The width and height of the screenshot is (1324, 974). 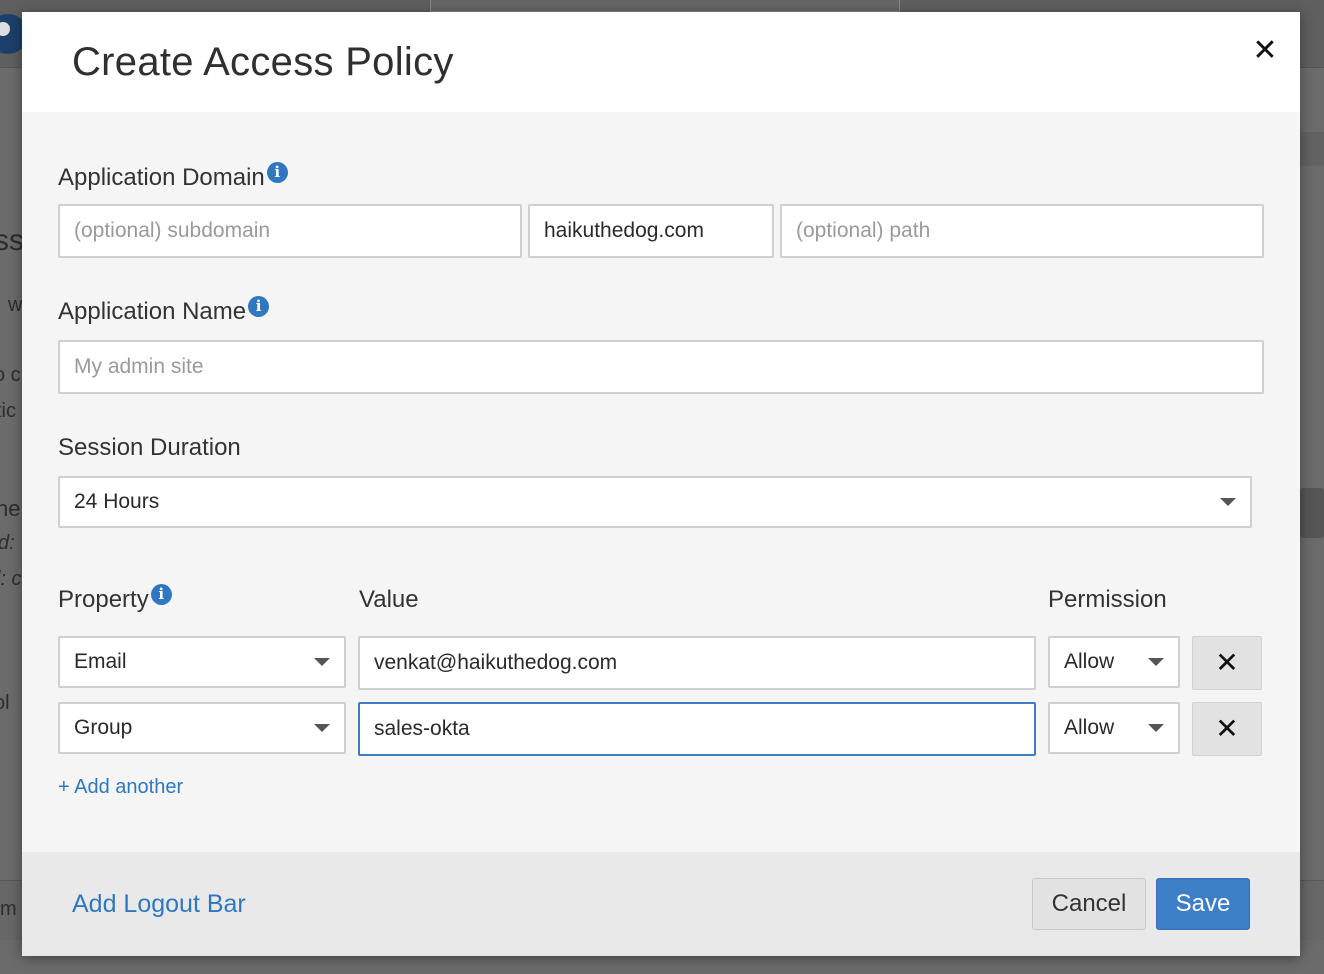 I want to click on session-duration-value: 24 Hours, so click(x=117, y=501).